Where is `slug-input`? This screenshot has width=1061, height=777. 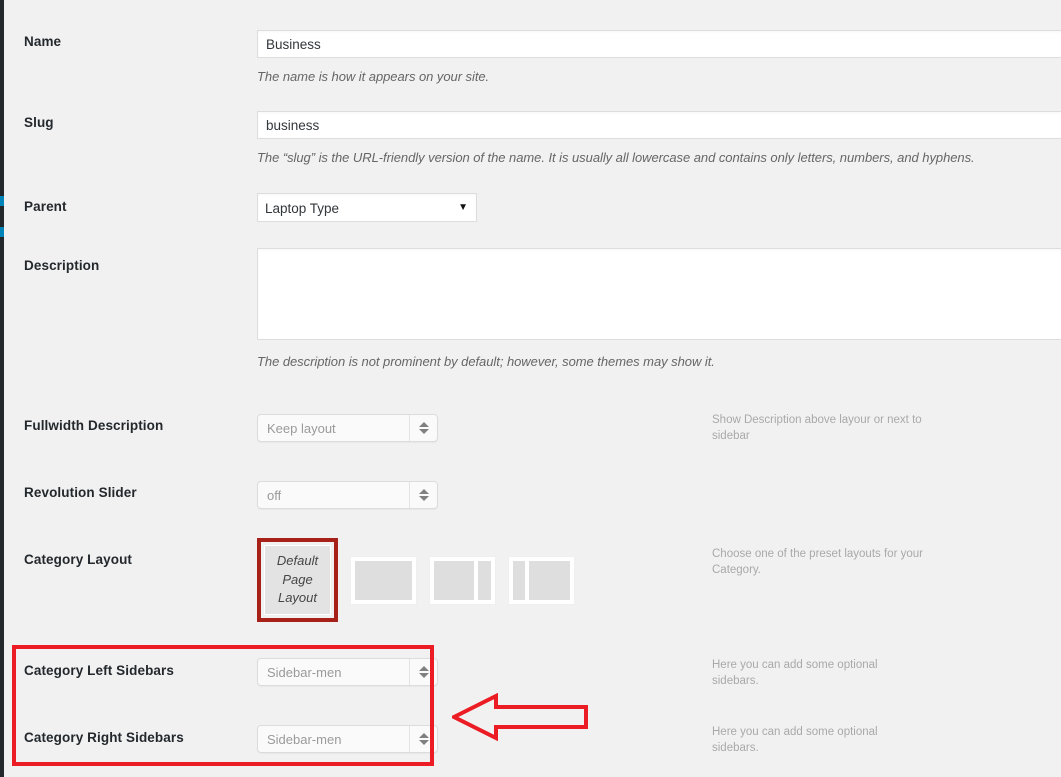 slug-input is located at coordinates (659, 125).